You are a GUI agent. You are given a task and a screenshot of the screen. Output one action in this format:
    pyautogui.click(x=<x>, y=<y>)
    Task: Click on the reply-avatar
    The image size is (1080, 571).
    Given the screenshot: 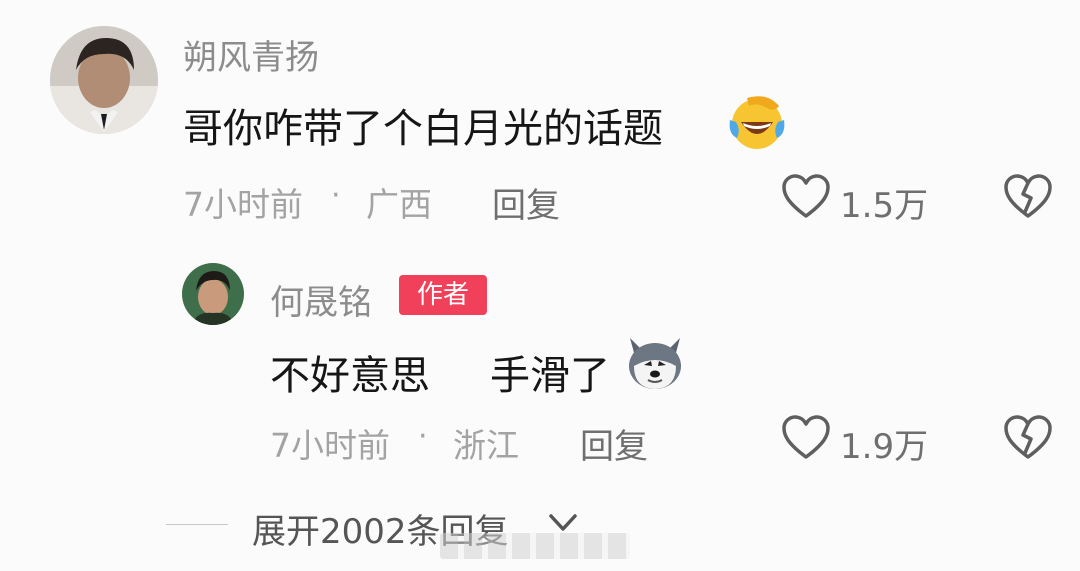 What is the action you would take?
    pyautogui.click(x=213, y=294)
    